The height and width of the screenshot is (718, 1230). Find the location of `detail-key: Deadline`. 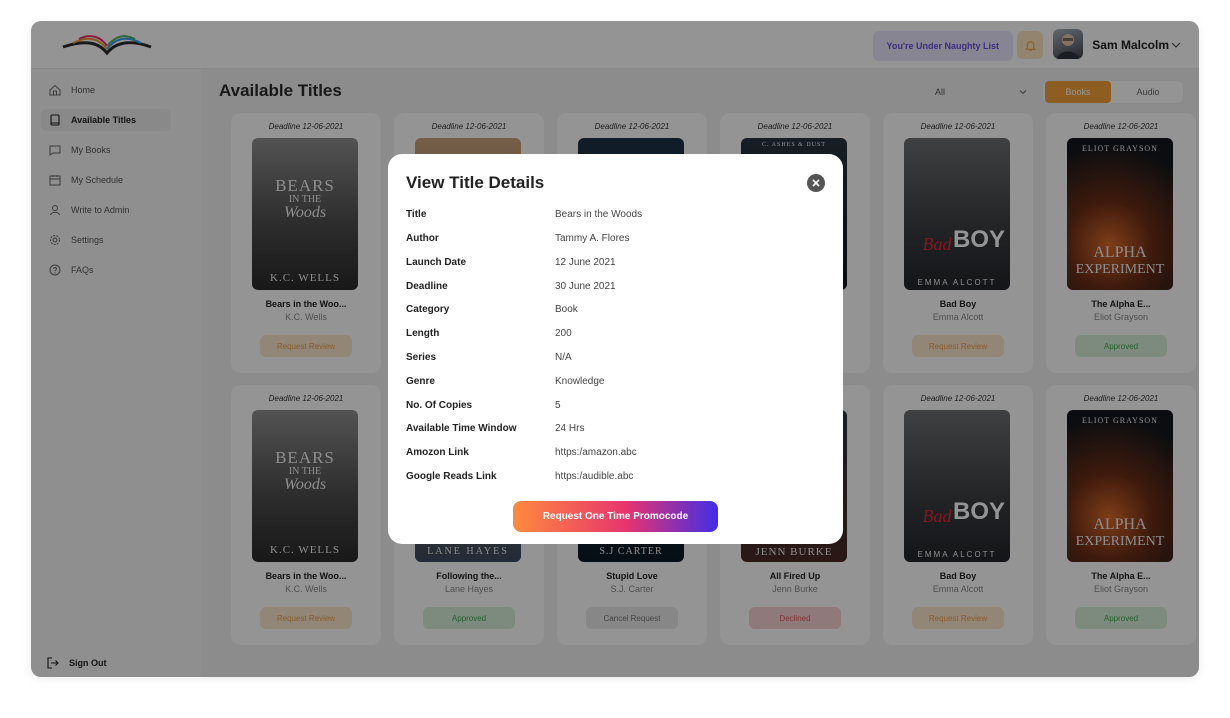

detail-key: Deadline is located at coordinates (427, 286).